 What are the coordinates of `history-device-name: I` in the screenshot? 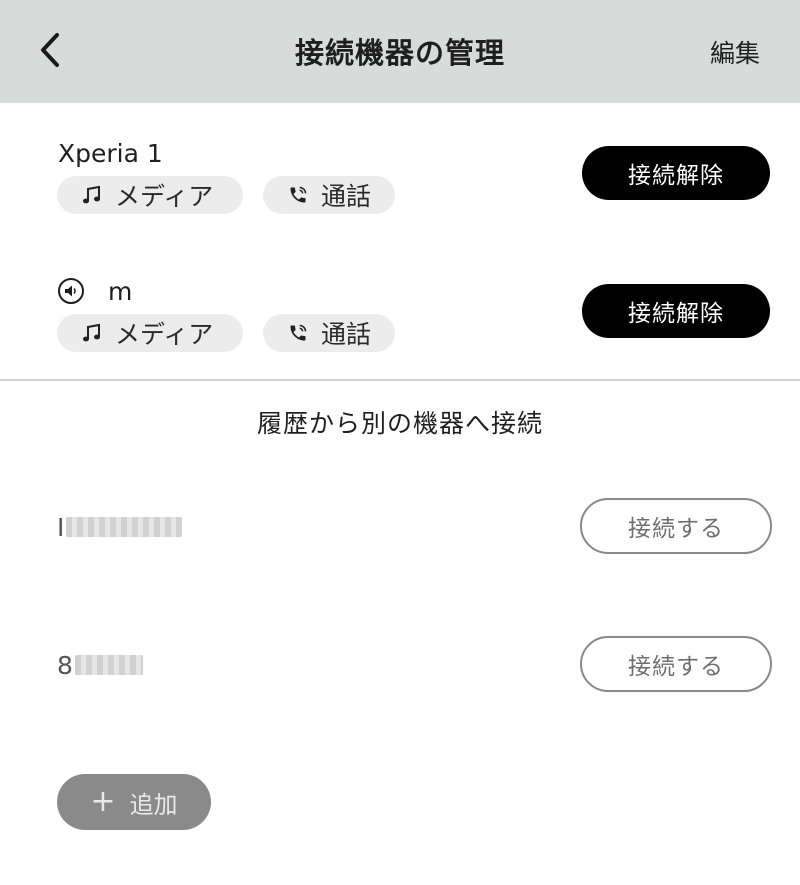 It's located at (120, 527).